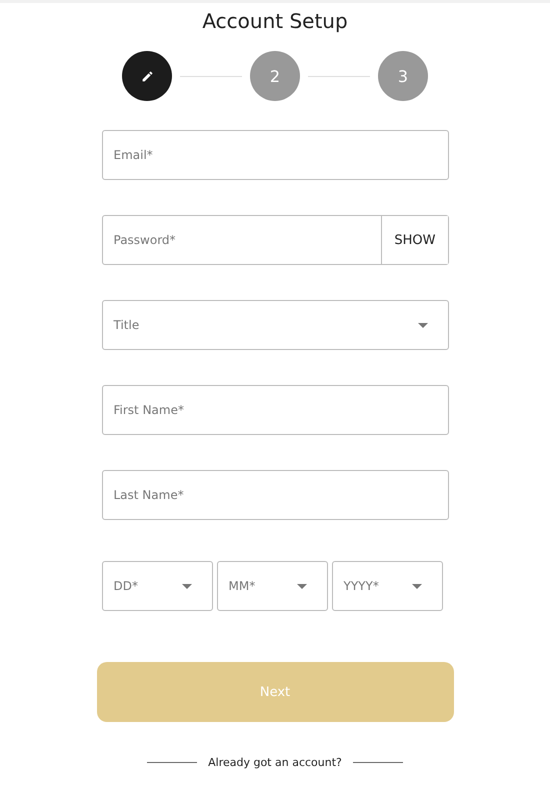 Image resolution: width=550 pixels, height=799 pixels. Describe the element at coordinates (275, 76) in the screenshot. I see `step-indicator: 2` at that location.